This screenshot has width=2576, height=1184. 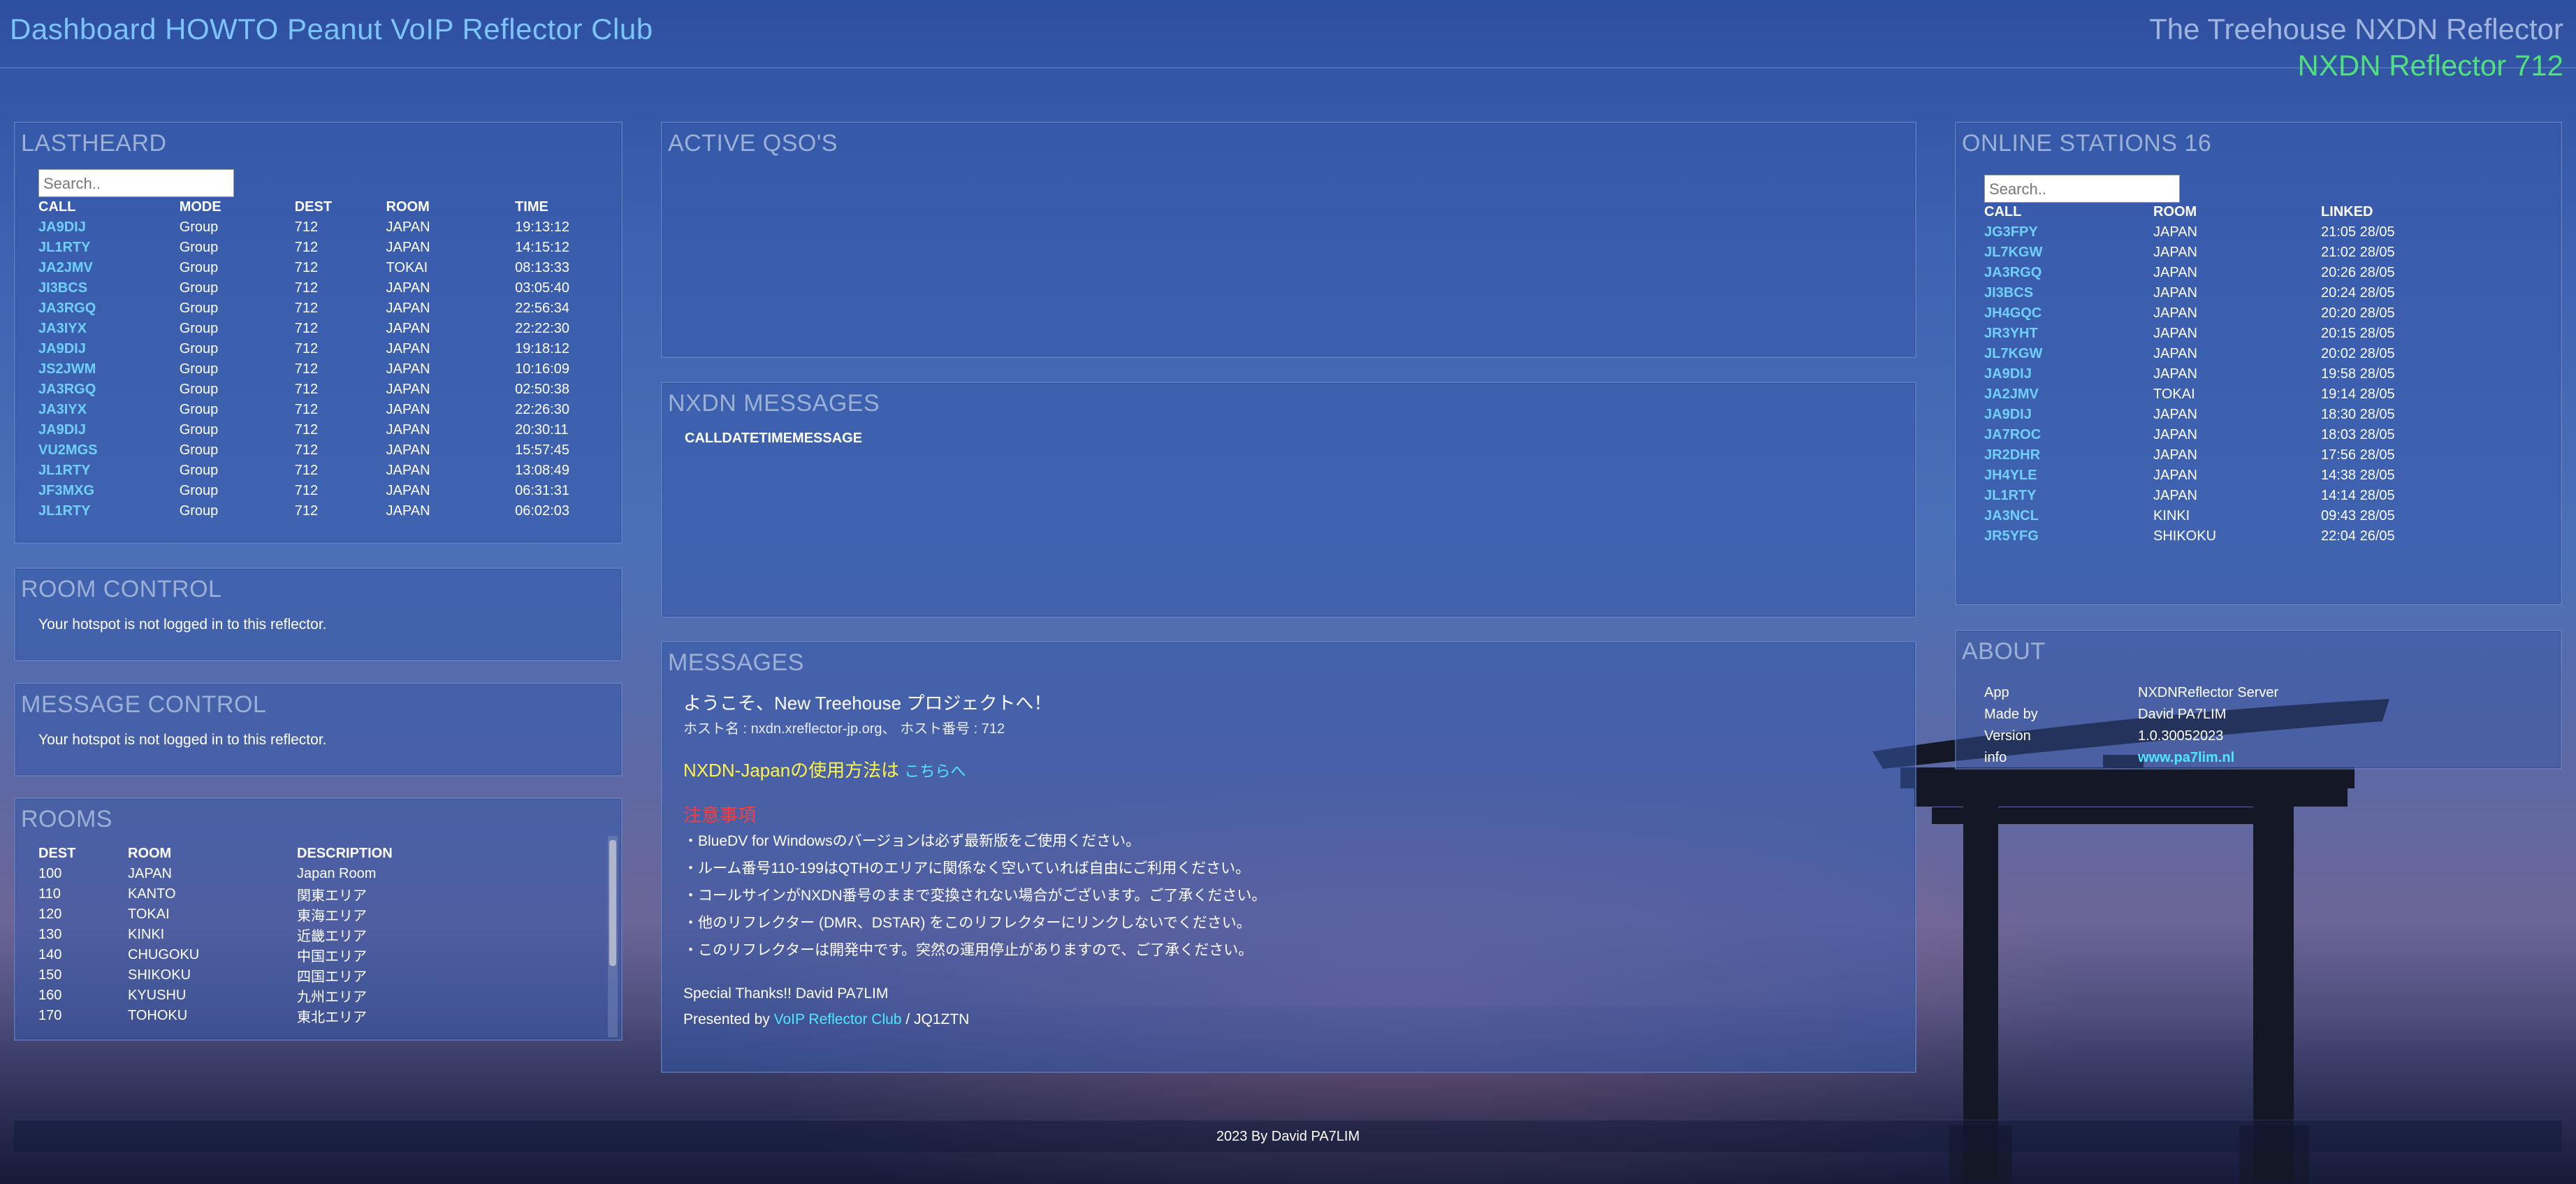 I want to click on dest-cell: 130, so click(x=50, y=935).